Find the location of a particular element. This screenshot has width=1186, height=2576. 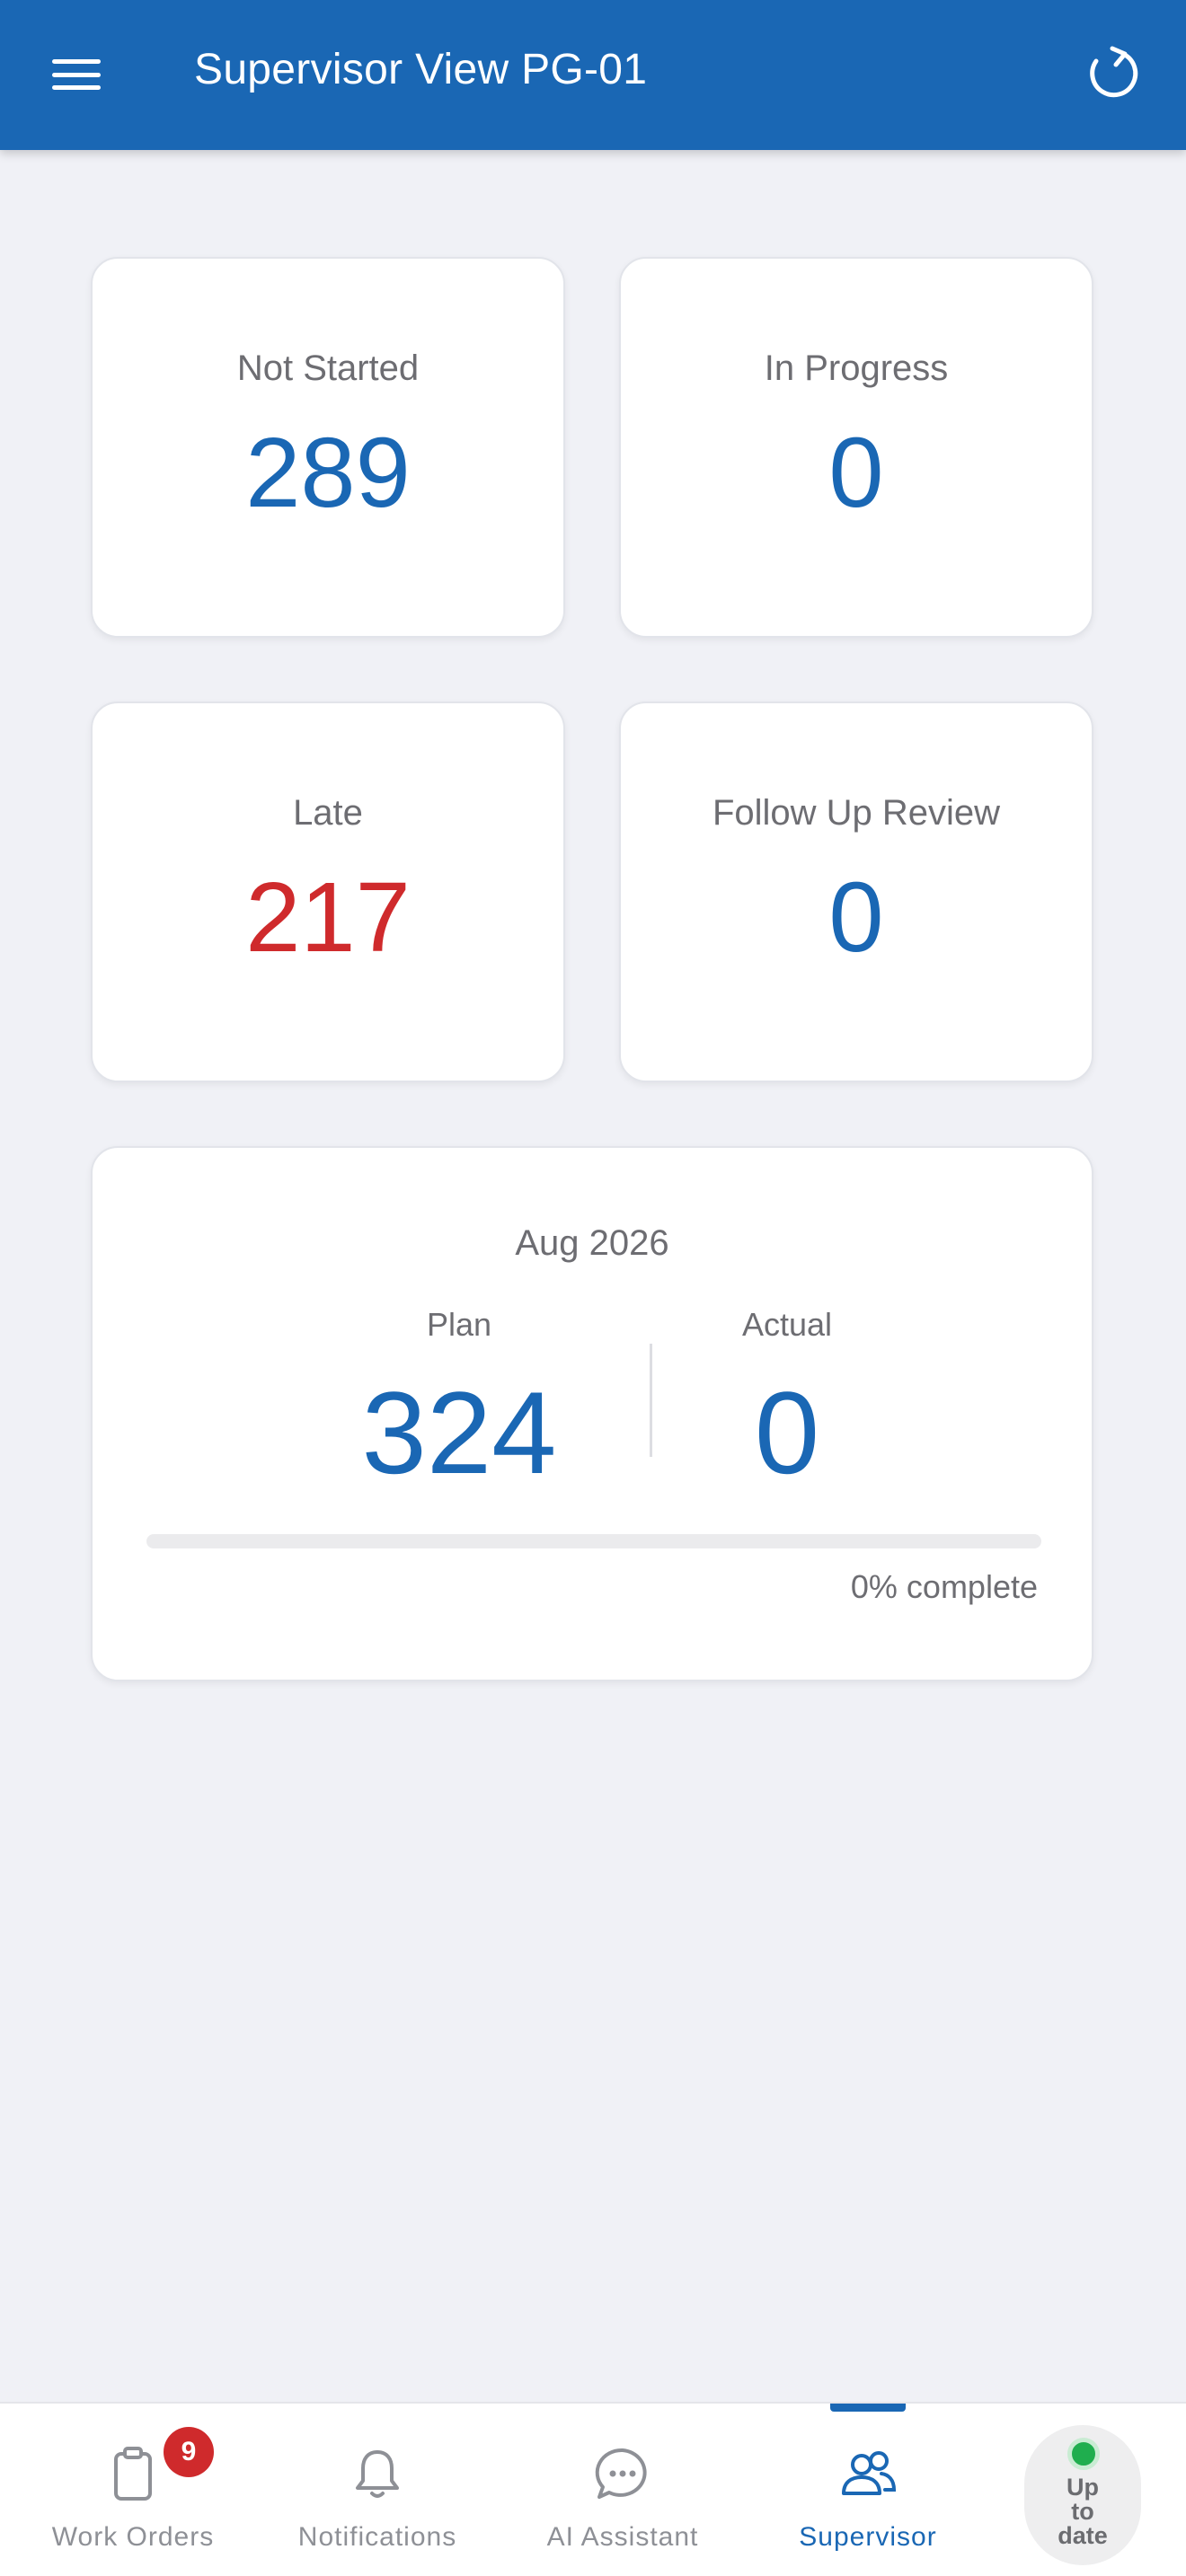

nav-label: Supervisor is located at coordinates (868, 2537).